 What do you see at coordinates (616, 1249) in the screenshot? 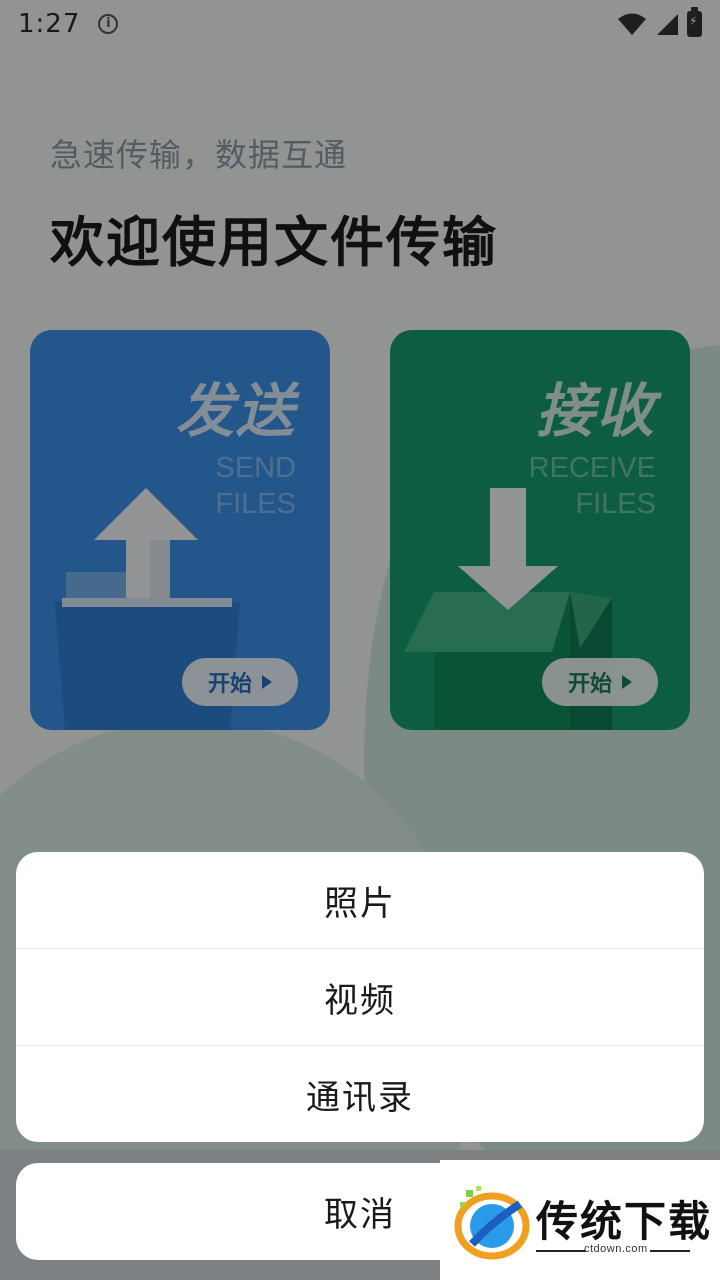
I see `watermark-domain: ctdown.com` at bounding box center [616, 1249].